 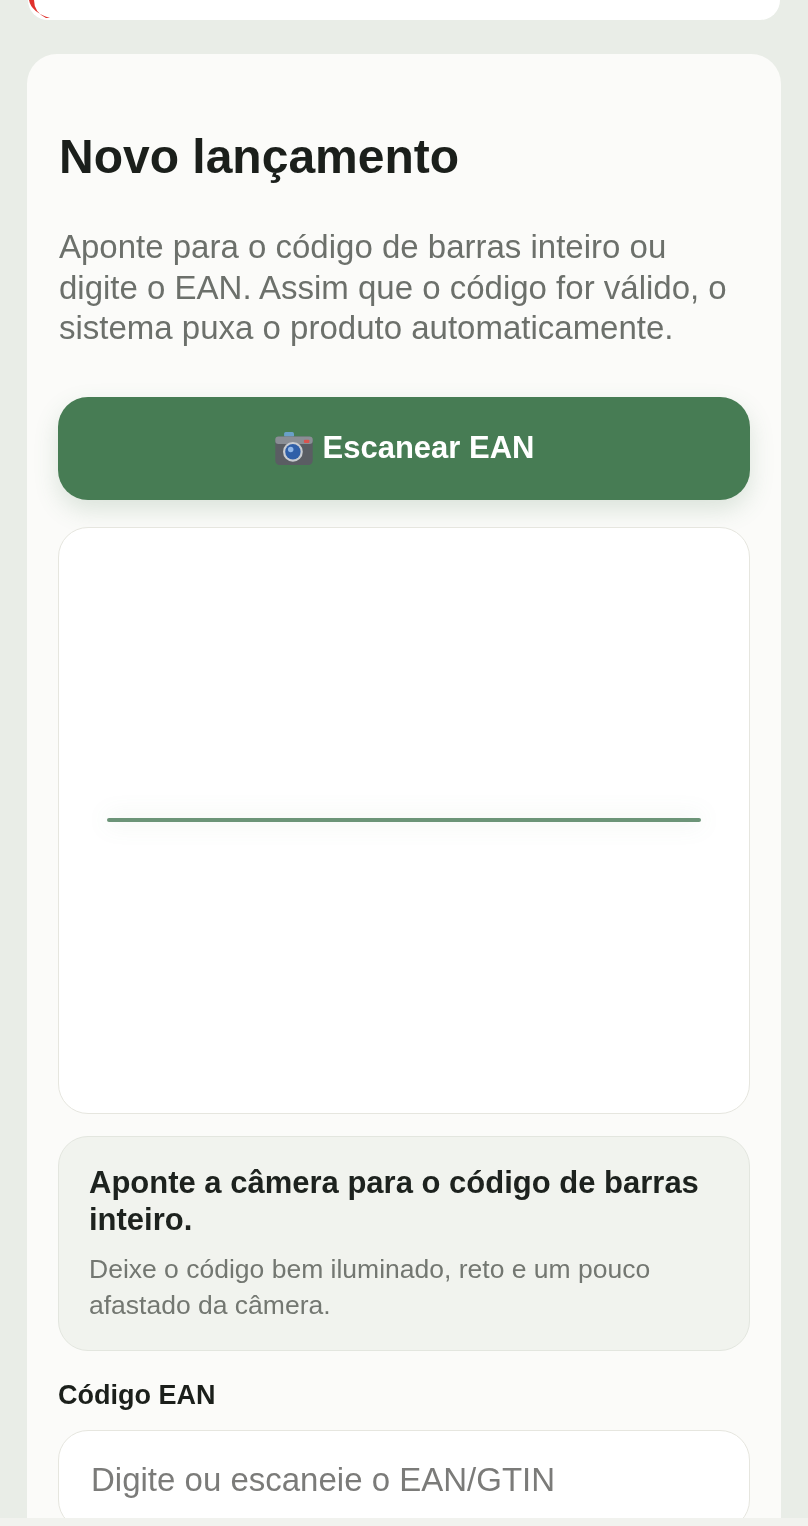 What do you see at coordinates (394, 1200) in the screenshot?
I see `hint-title: Aponte a câmera para o código de barras inteiro.` at bounding box center [394, 1200].